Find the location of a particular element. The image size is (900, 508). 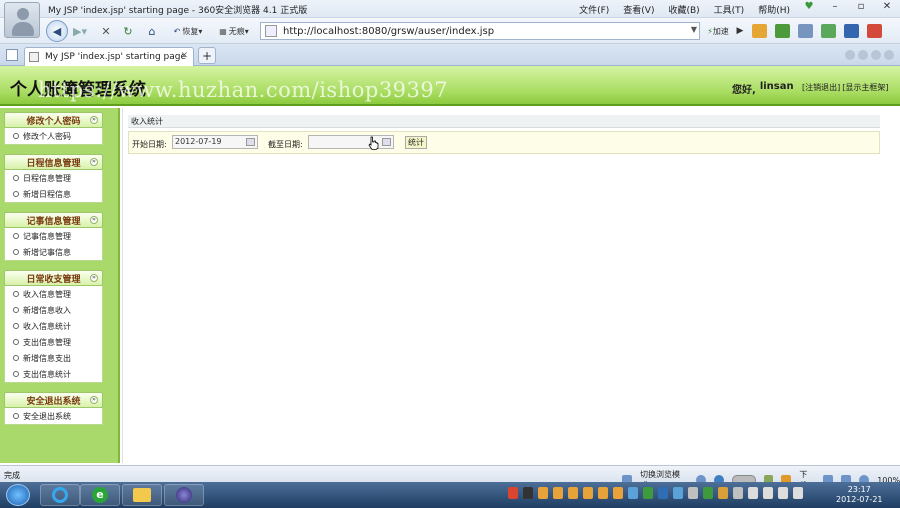

logout-link: [注销退出] is located at coordinates (821, 87).